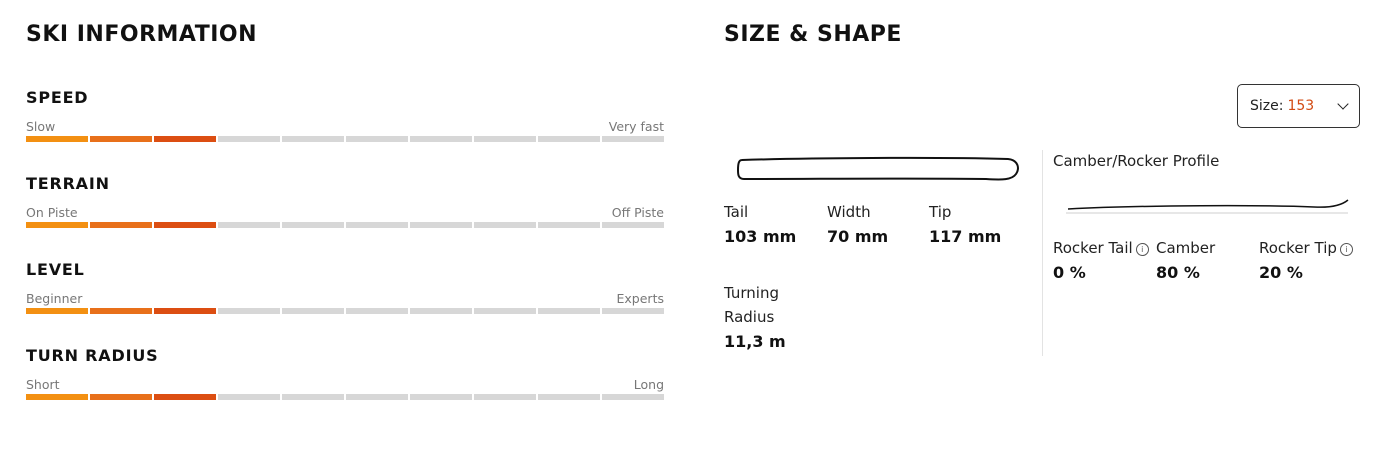 The width and height of the screenshot is (1394, 471). What do you see at coordinates (345, 287) in the screenshot?
I see `metric-level: LEVEL Beginner Experts` at bounding box center [345, 287].